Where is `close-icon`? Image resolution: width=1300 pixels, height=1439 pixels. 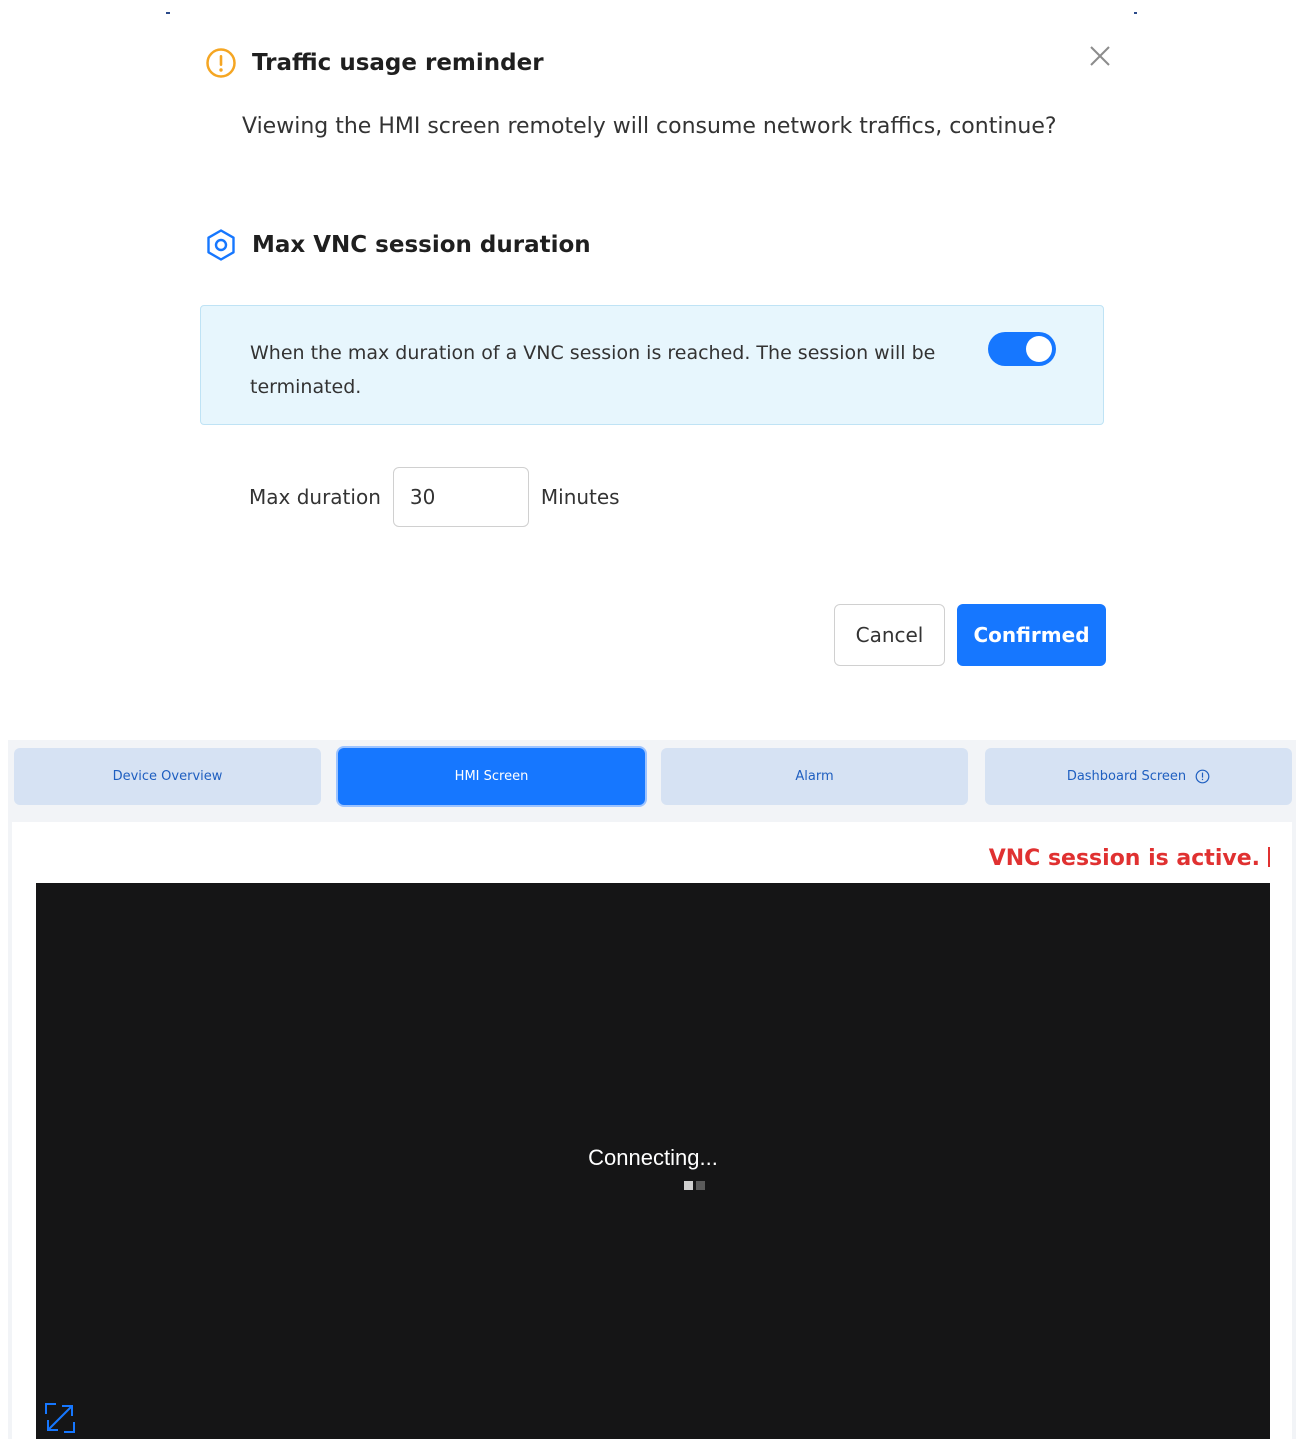 close-icon is located at coordinates (1100, 56).